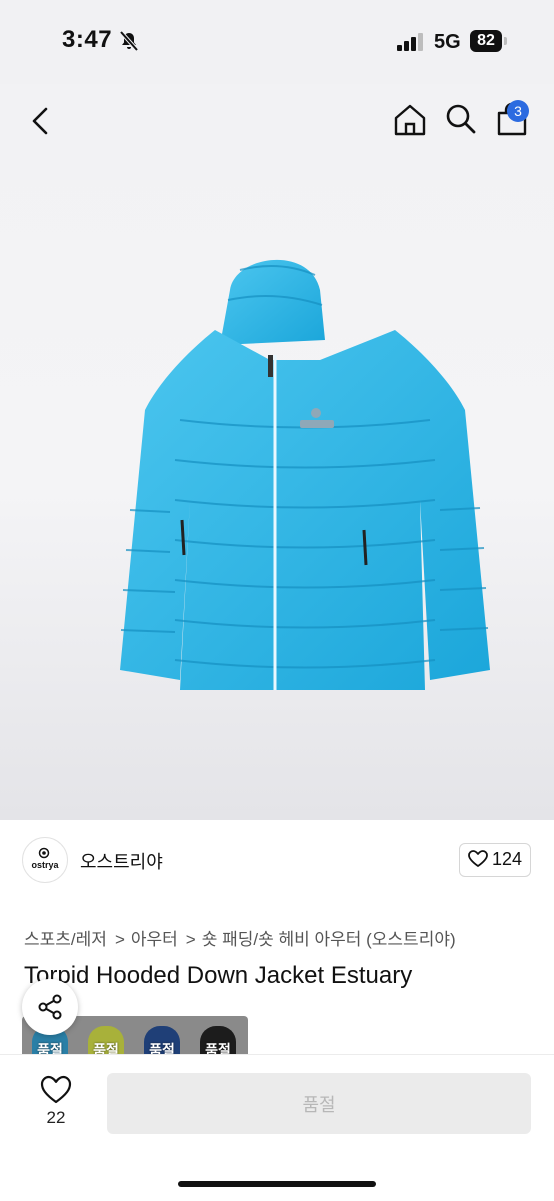 The height and width of the screenshot is (1201, 554). Describe the element at coordinates (518, 111) in the screenshot. I see `cart-count-badge: 3` at that location.